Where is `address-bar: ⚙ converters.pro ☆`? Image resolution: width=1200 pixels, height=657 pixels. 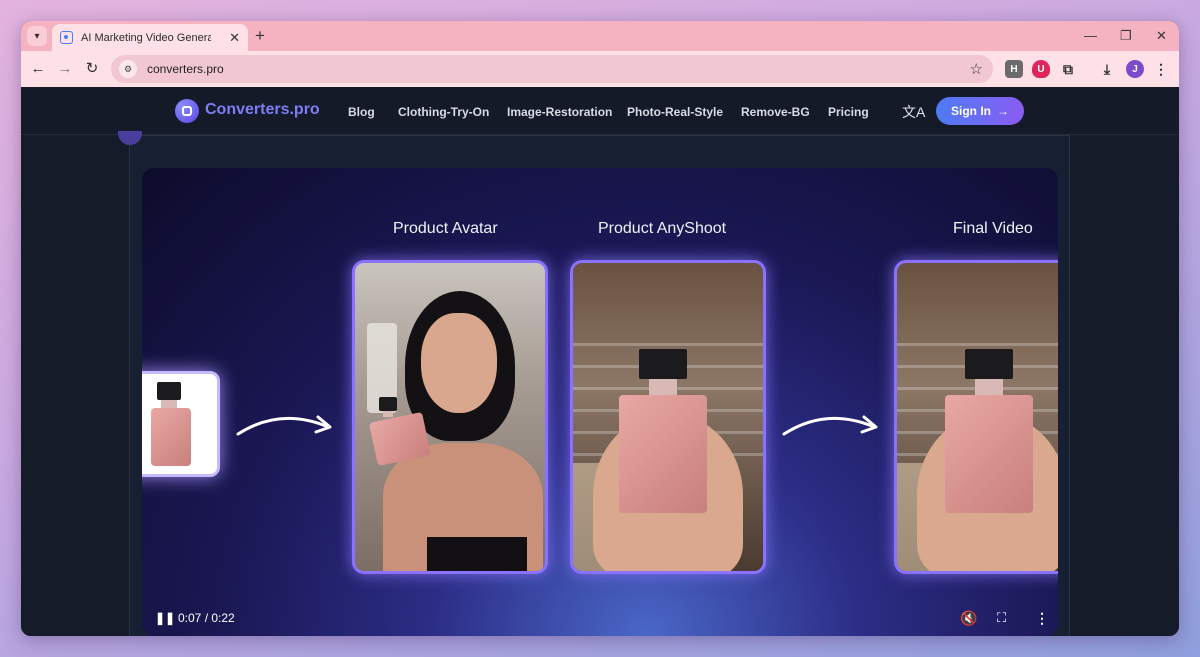
address-bar: ⚙ converters.pro ☆ is located at coordinates (552, 69).